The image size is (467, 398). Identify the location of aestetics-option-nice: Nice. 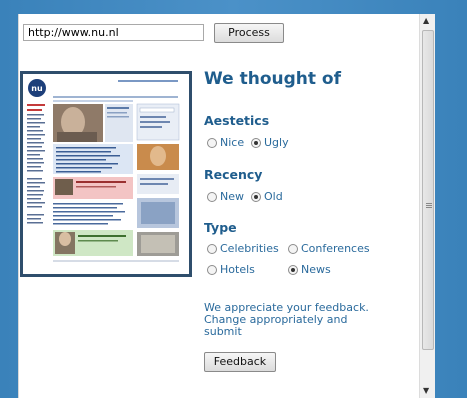
(225, 142).